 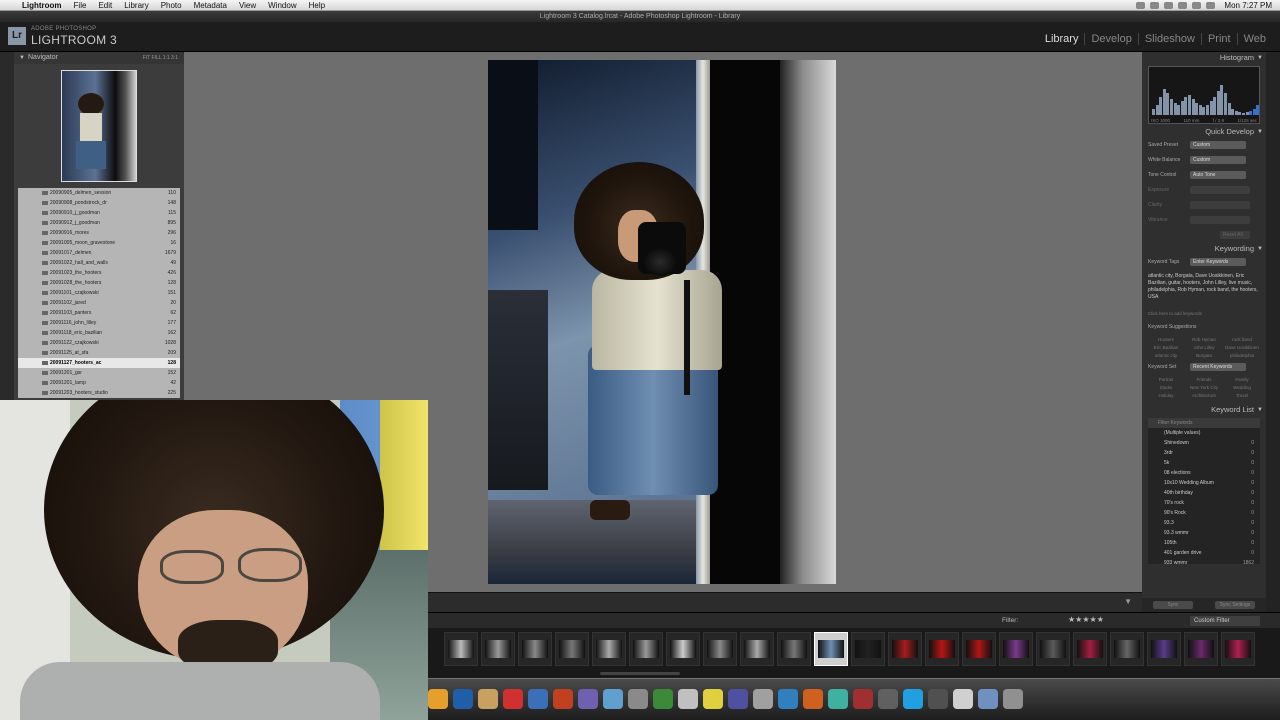 What do you see at coordinates (99, 323) in the screenshot?
I see `folder-row: 20091116_john_lilley 177` at bounding box center [99, 323].